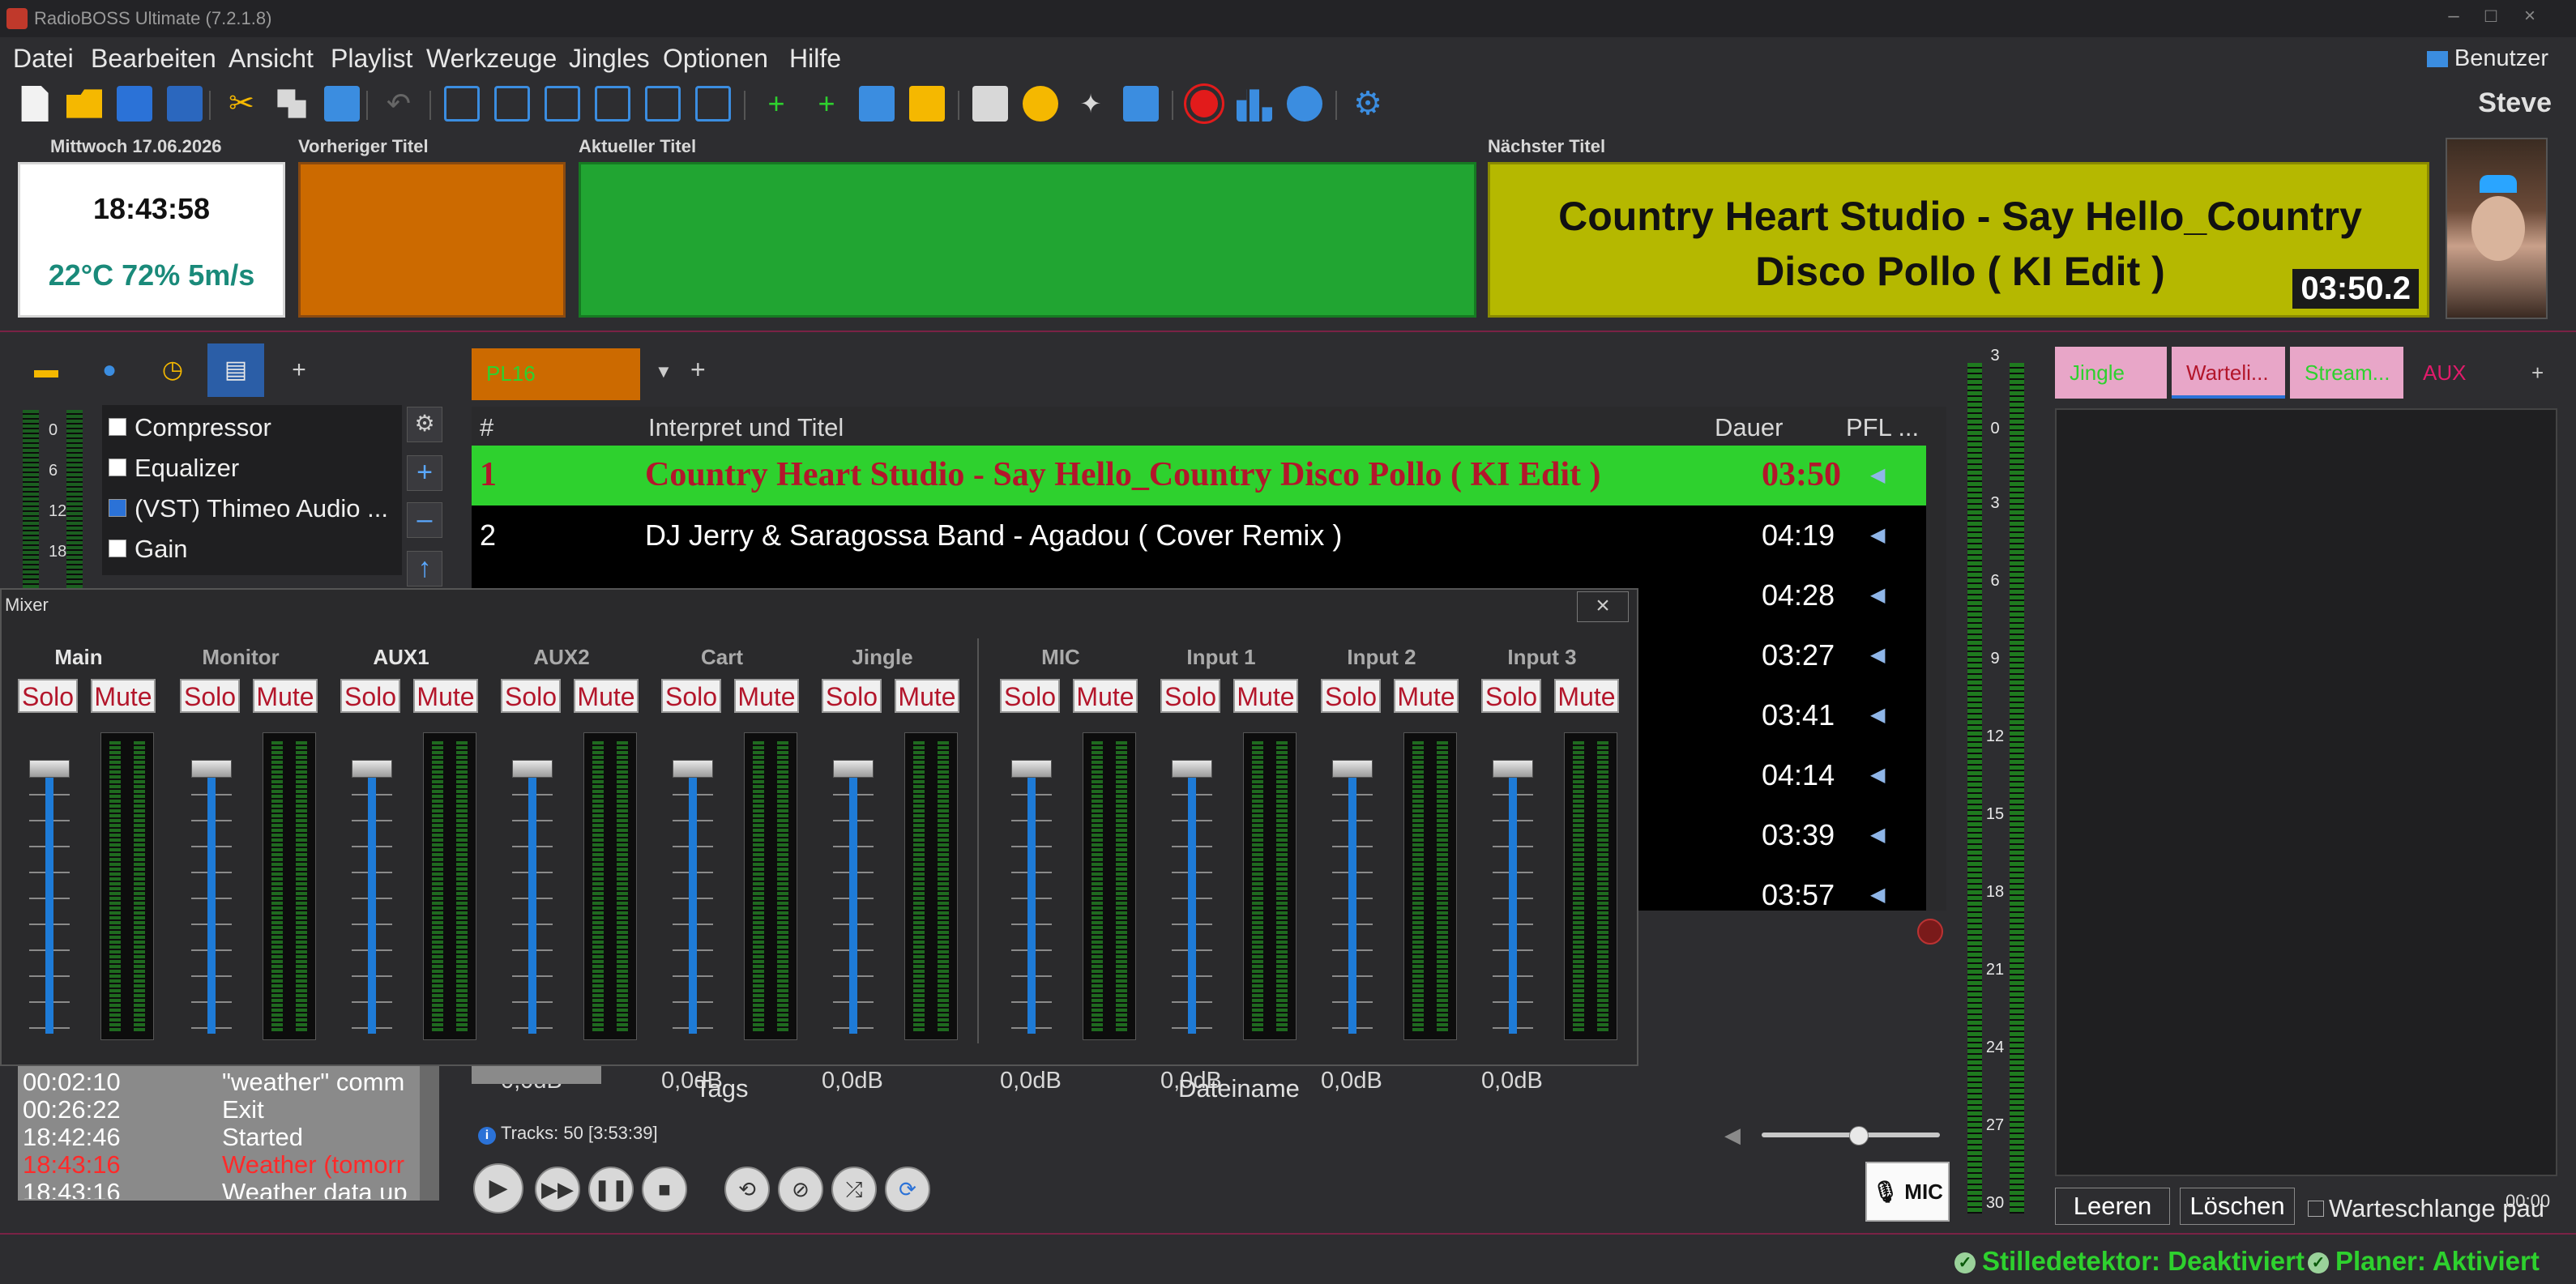  What do you see at coordinates (664, 1190) in the screenshot?
I see `stop-button: ■` at bounding box center [664, 1190].